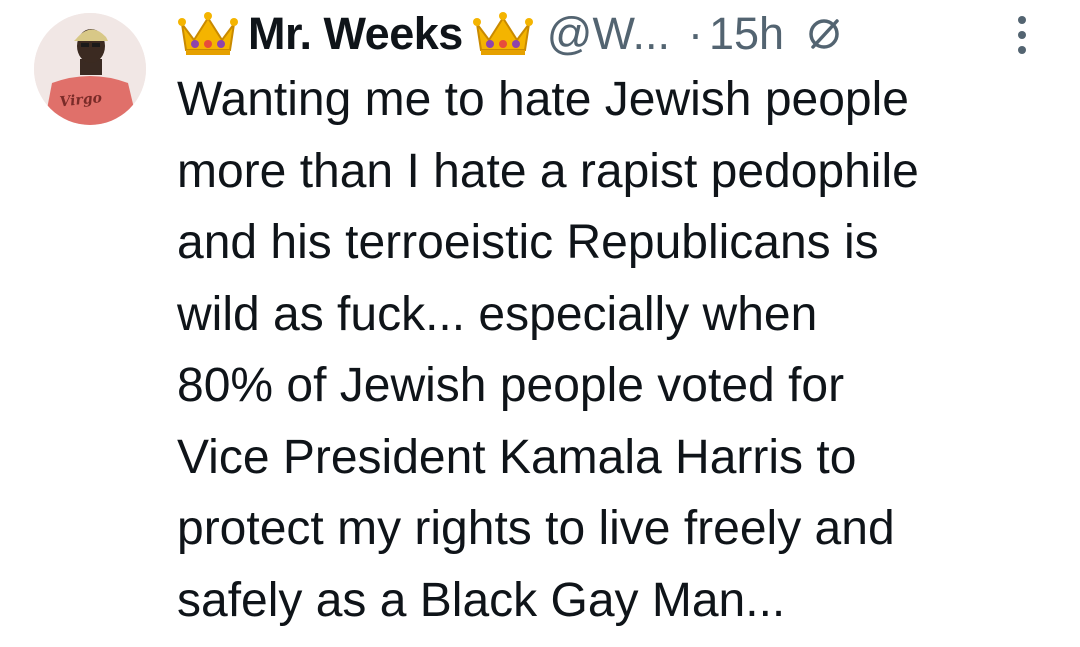  I want to click on slashed-circle-icon, so click(824, 34).